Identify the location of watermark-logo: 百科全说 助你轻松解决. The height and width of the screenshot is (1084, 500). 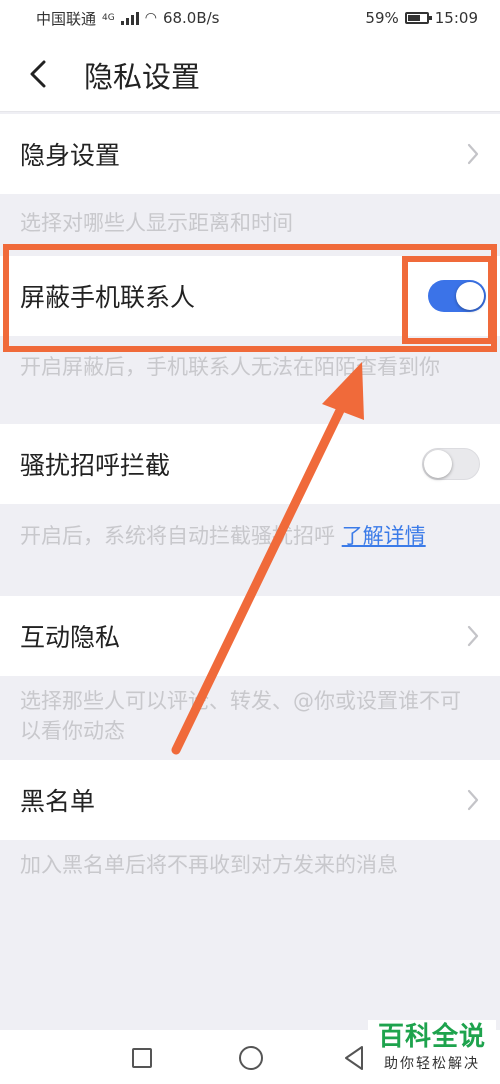
(432, 1051).